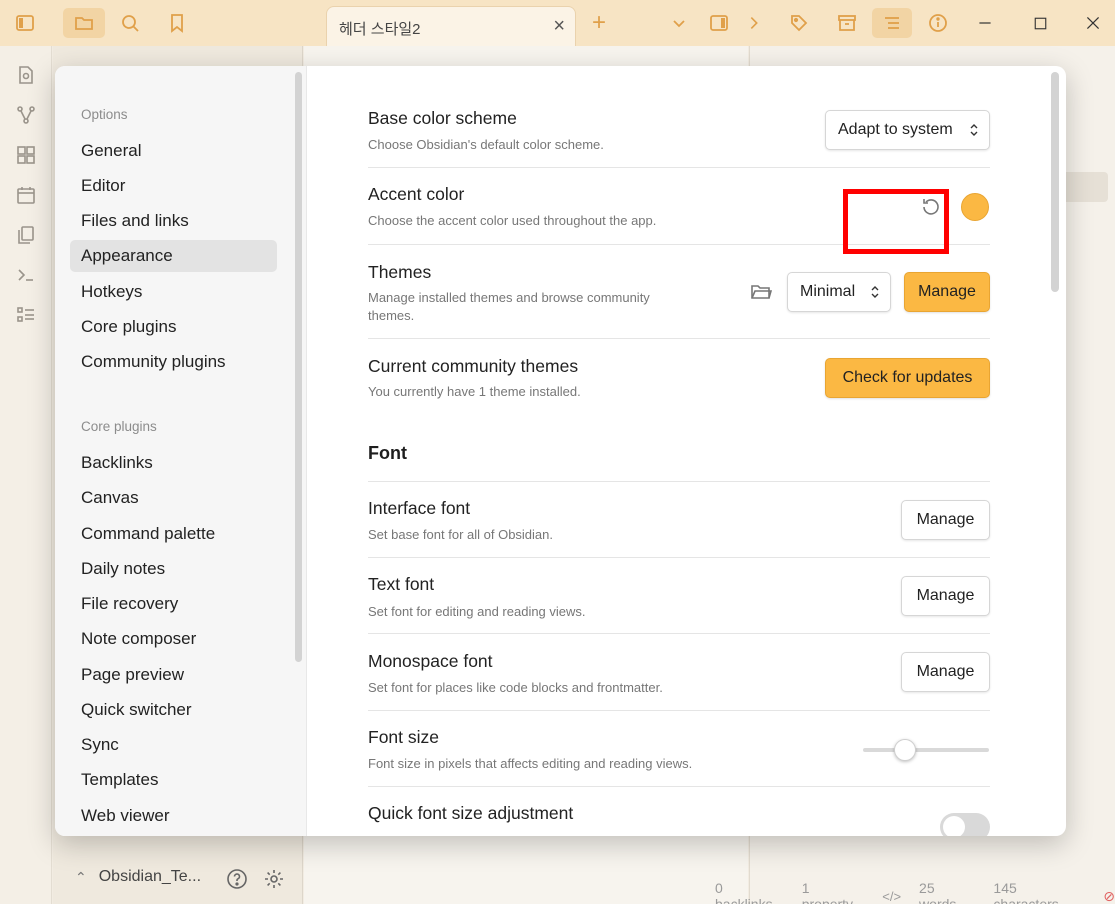  What do you see at coordinates (173, 569) in the screenshot?
I see `nav-item-daily-notes: Daily notes` at bounding box center [173, 569].